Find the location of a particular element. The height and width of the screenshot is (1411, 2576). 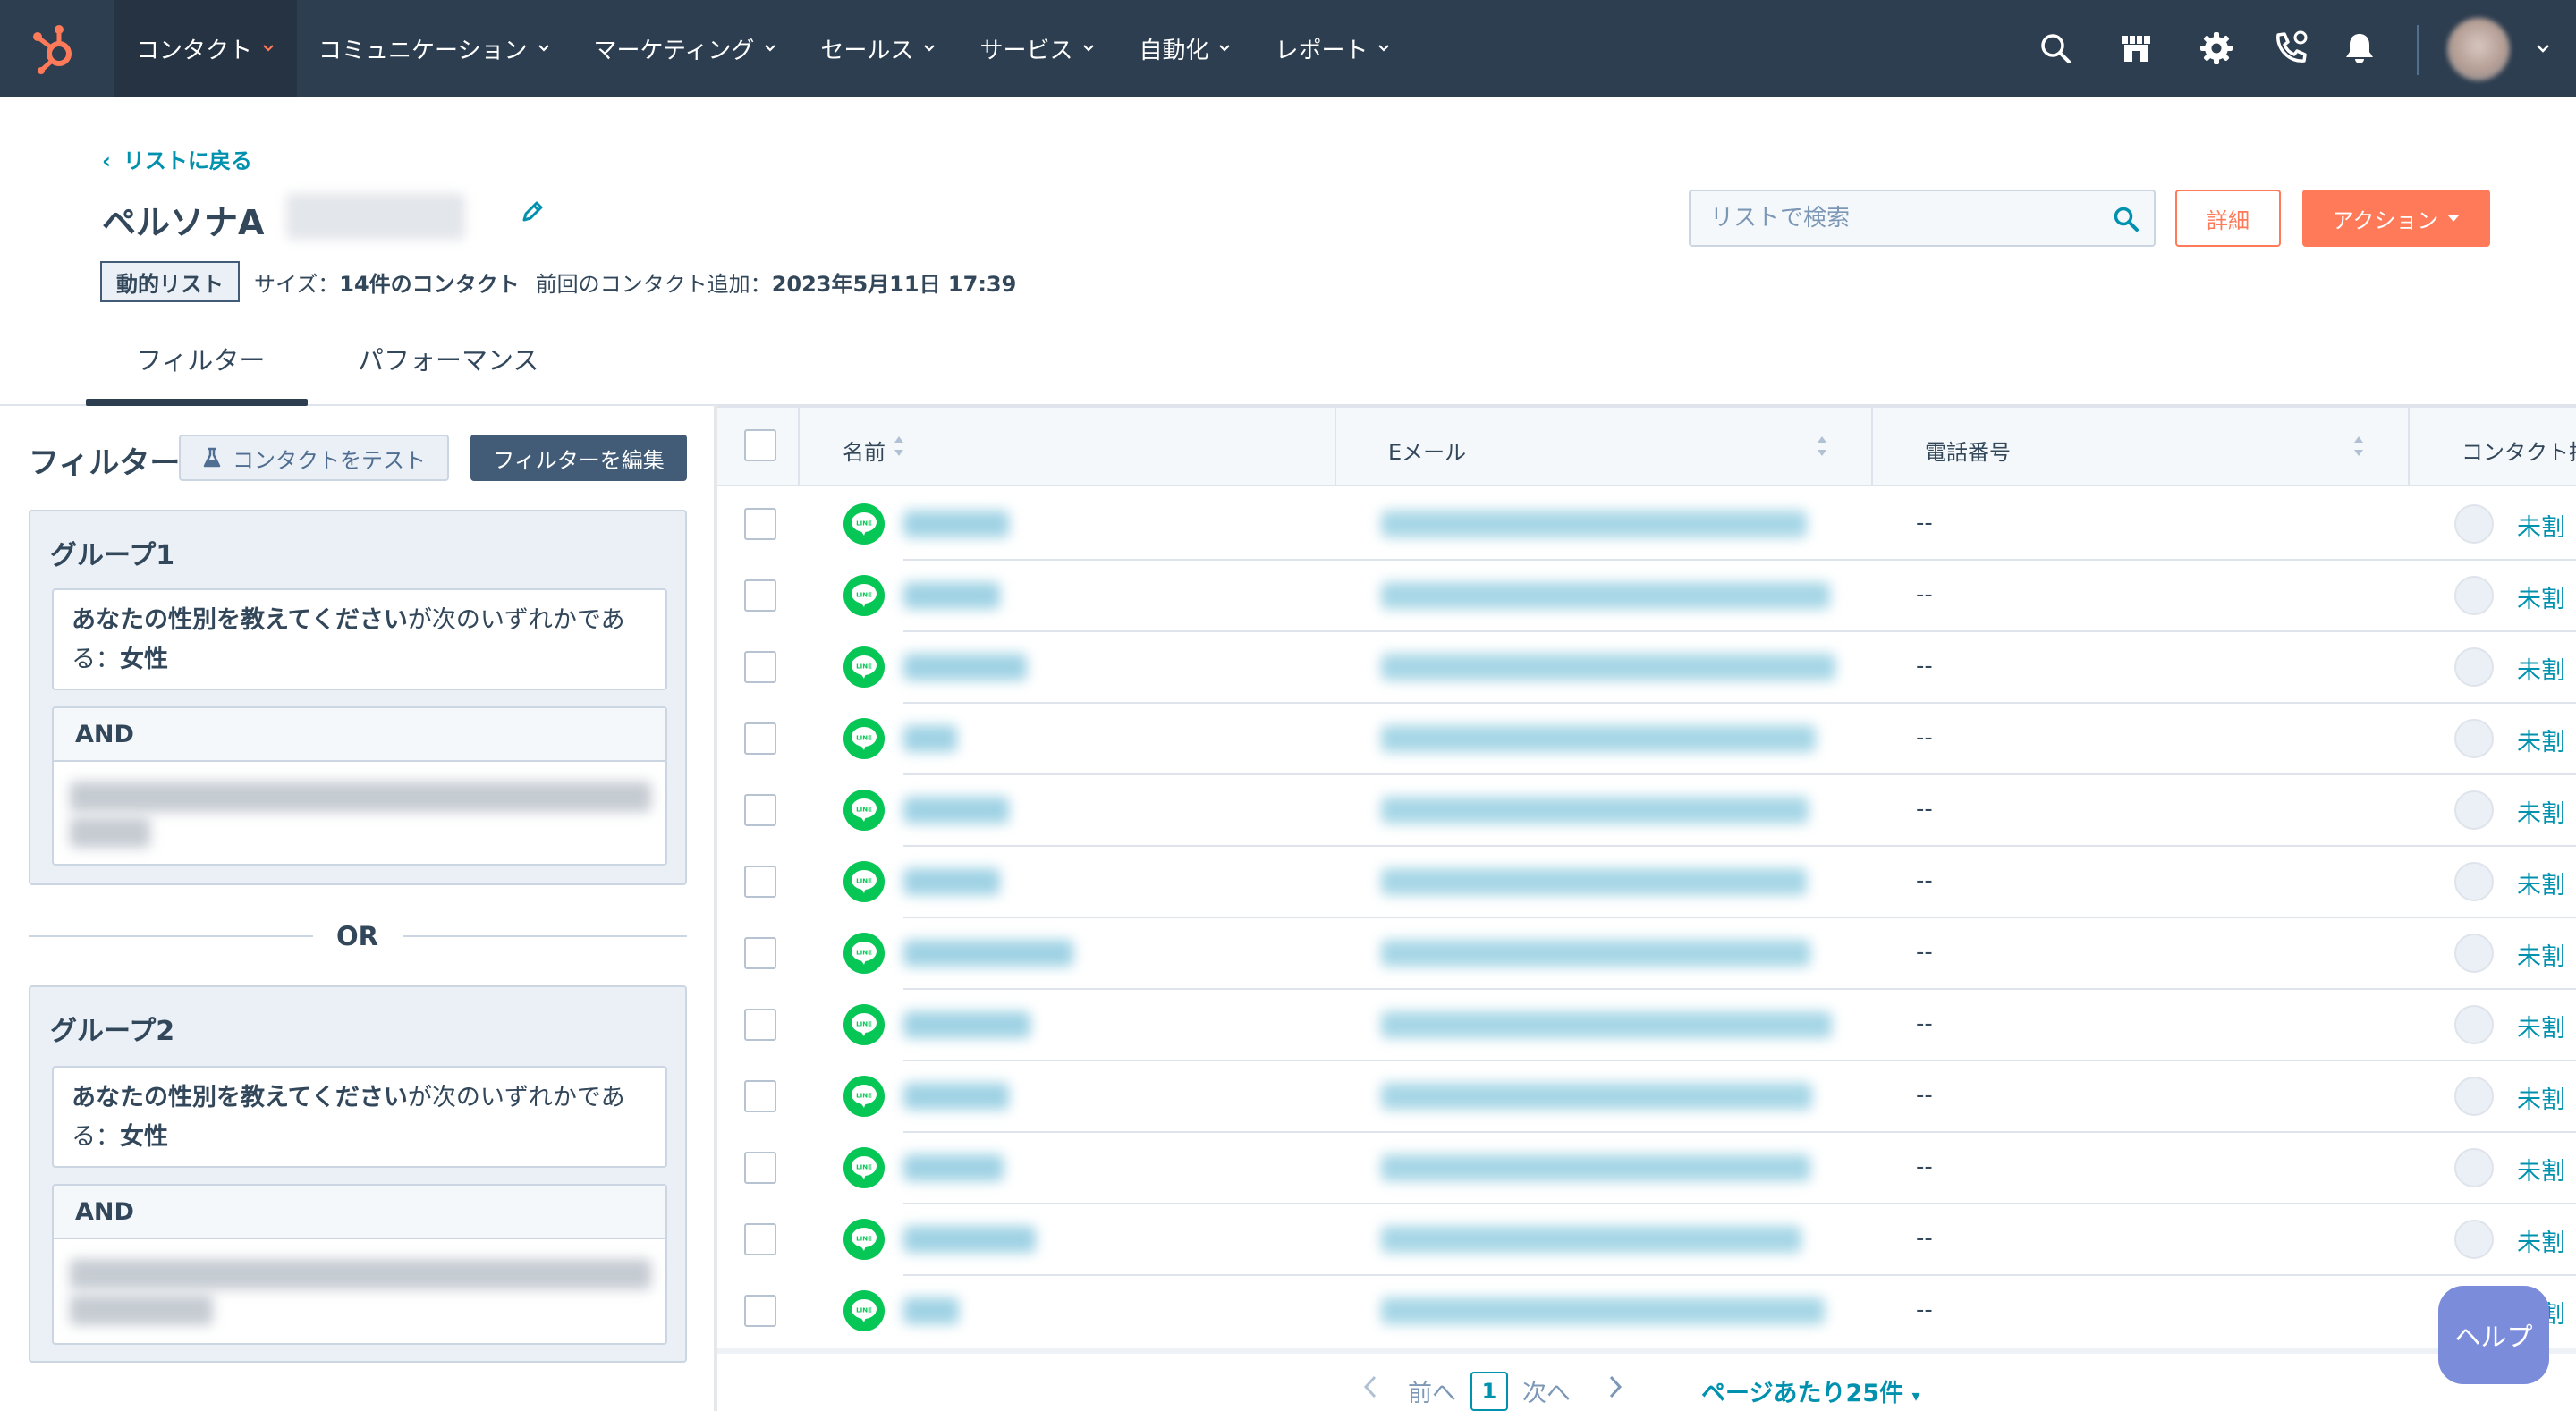

prev-page-icon is located at coordinates (1370, 1390).